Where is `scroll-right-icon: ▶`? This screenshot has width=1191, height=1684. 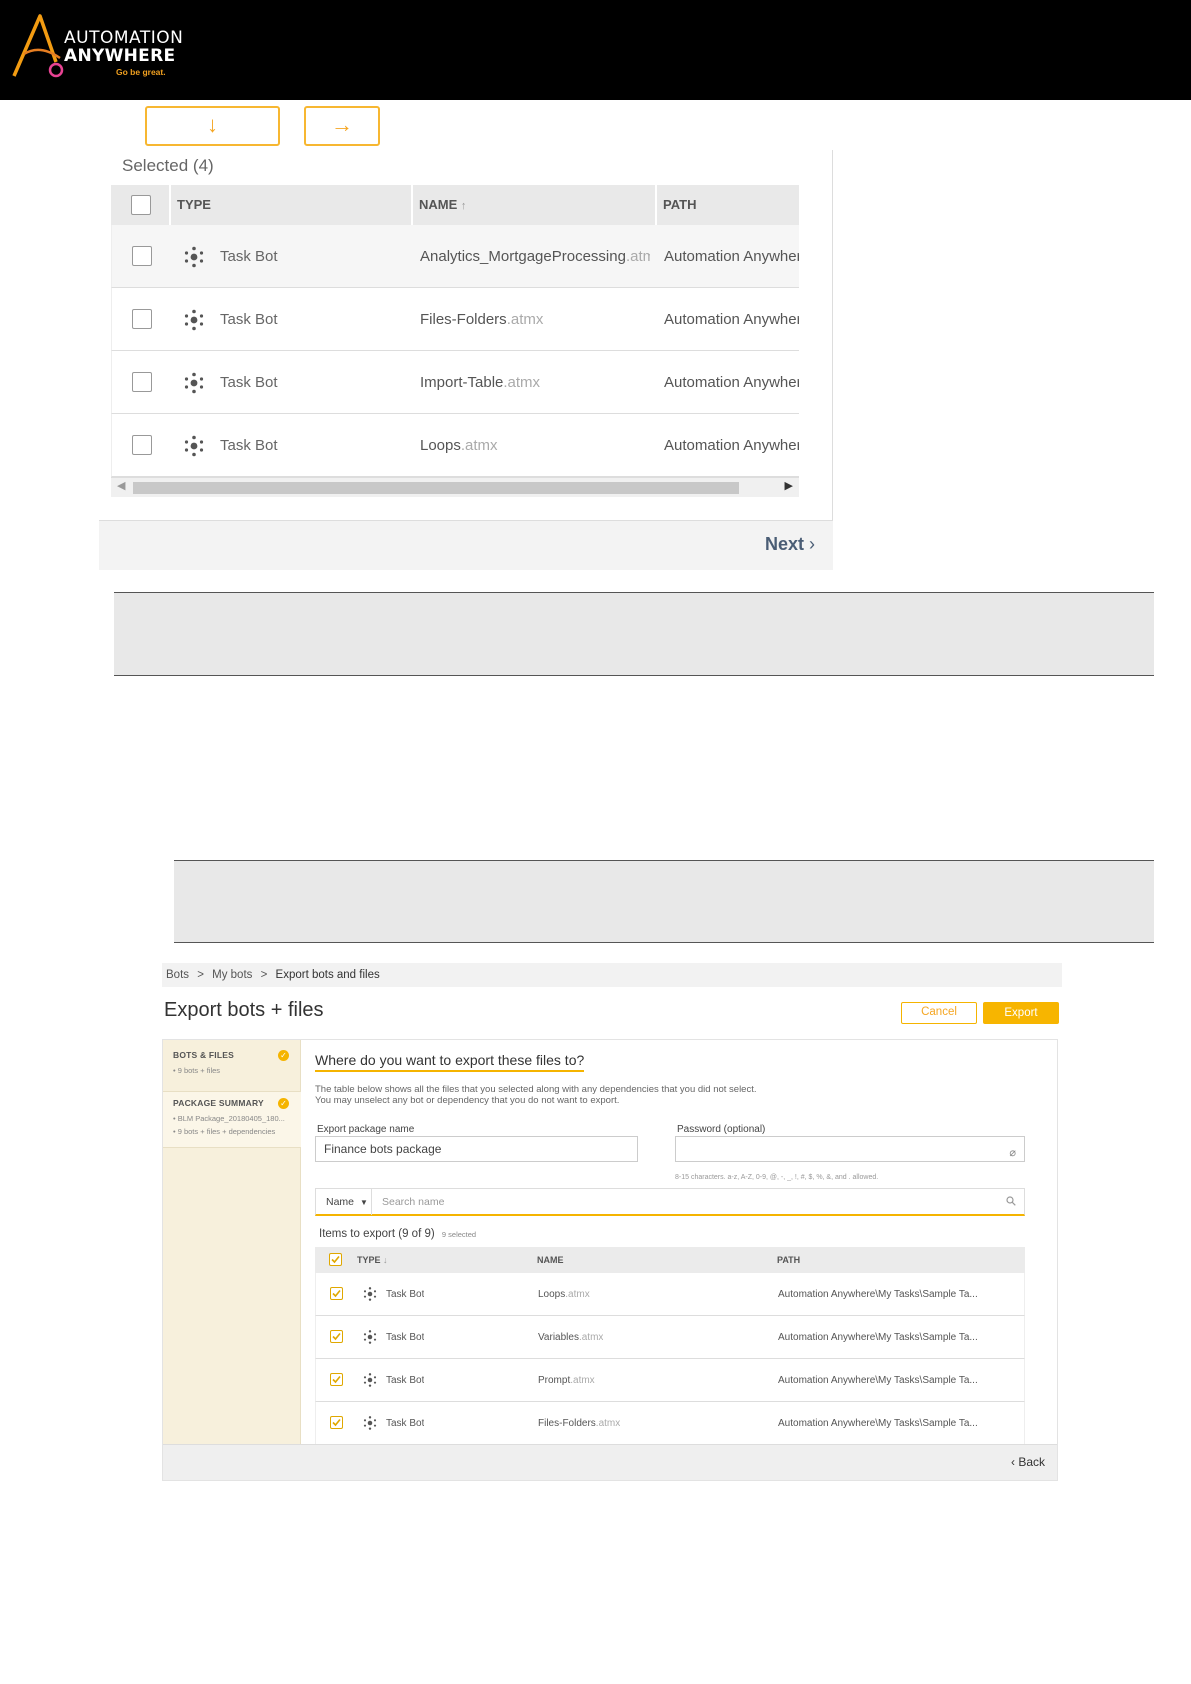
scroll-right-icon: ▶ is located at coordinates (789, 485).